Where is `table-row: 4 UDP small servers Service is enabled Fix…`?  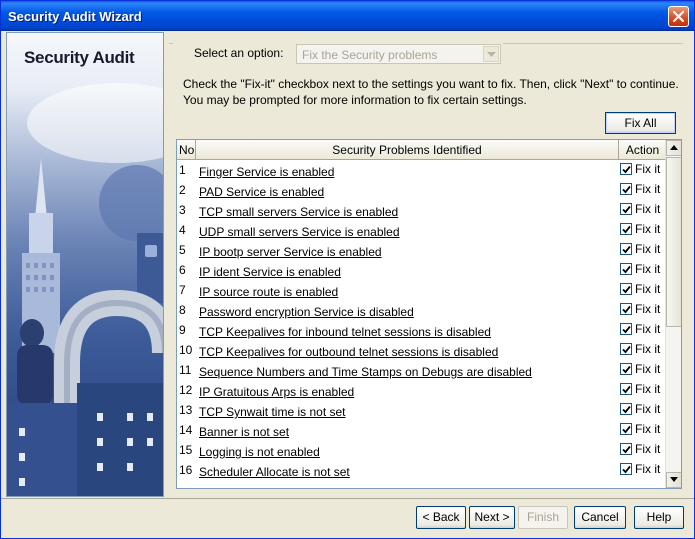 table-row: 4 UDP small servers Service is enabled Fix… is located at coordinates (422, 230).